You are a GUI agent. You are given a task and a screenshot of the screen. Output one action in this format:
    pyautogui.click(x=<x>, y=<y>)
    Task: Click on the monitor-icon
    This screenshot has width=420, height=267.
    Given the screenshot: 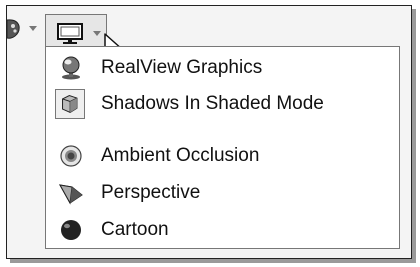 What is the action you would take?
    pyautogui.click(x=70, y=33)
    